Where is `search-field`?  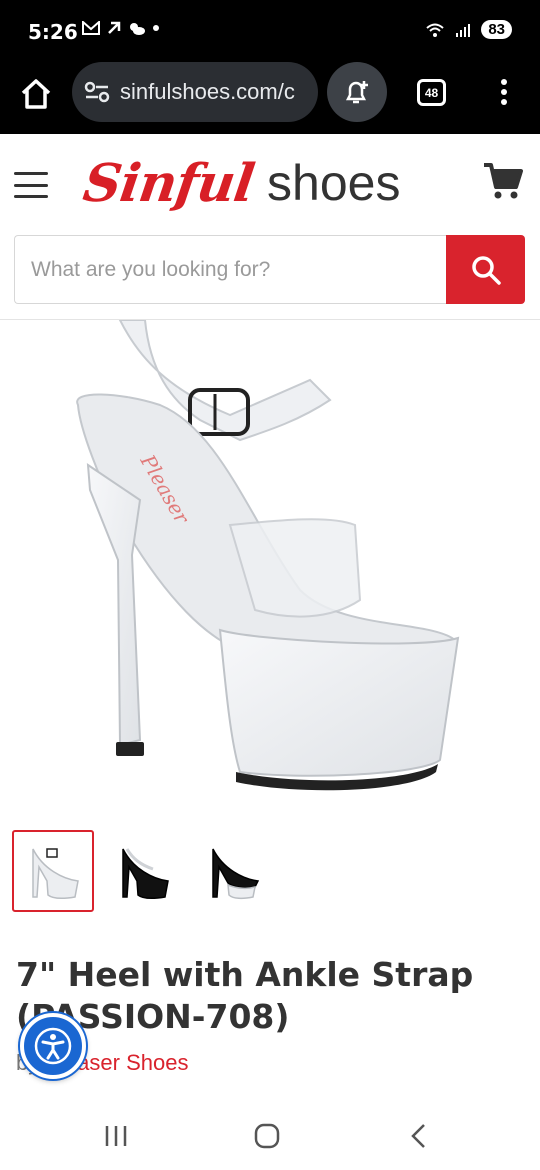 search-field is located at coordinates (230, 269).